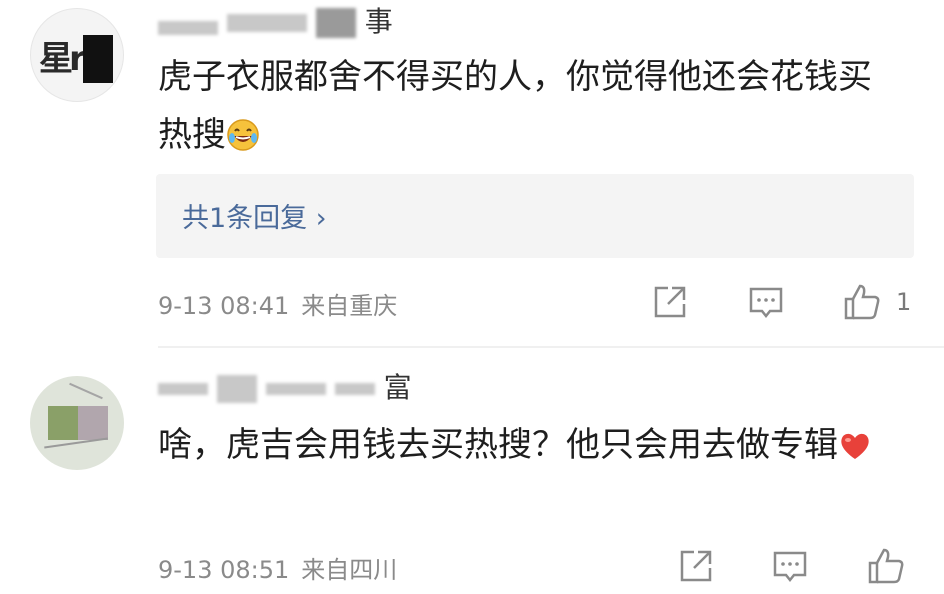 The height and width of the screenshot is (594, 944). Describe the element at coordinates (224, 570) in the screenshot. I see `comment-date: 9-13 08:51` at that location.